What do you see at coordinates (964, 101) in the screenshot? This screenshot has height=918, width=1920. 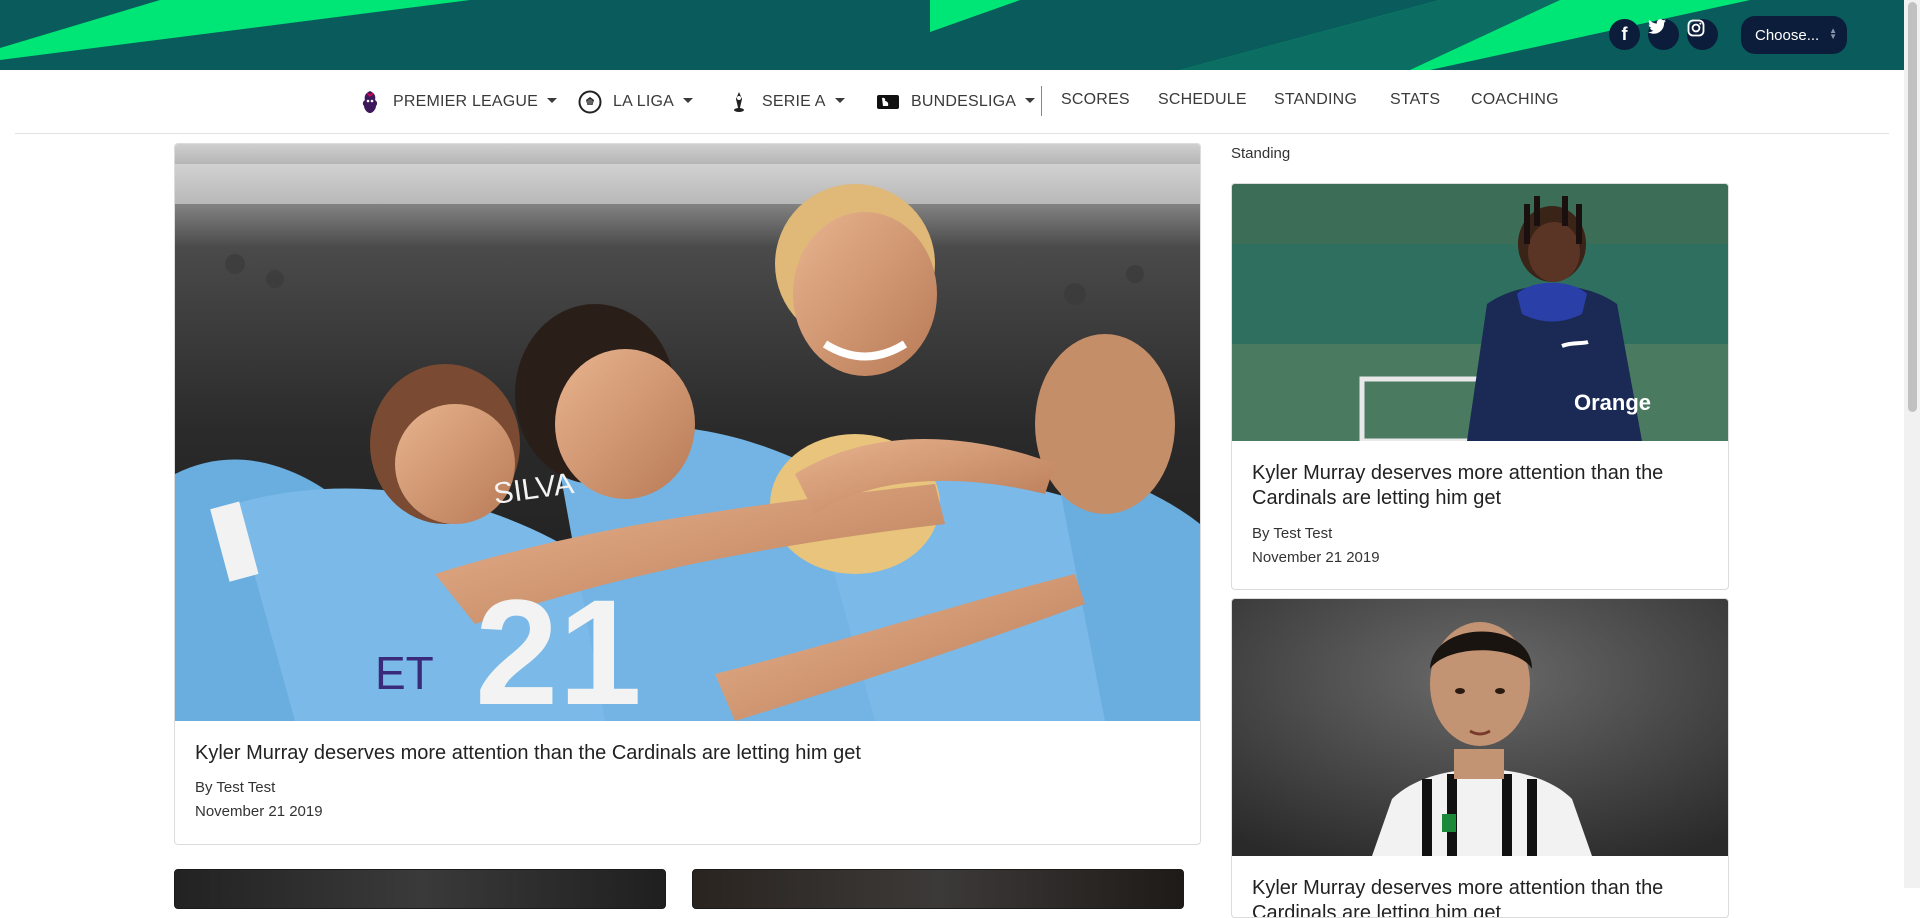 I see `nav-bundesliga-label: BUNDESLIGA` at bounding box center [964, 101].